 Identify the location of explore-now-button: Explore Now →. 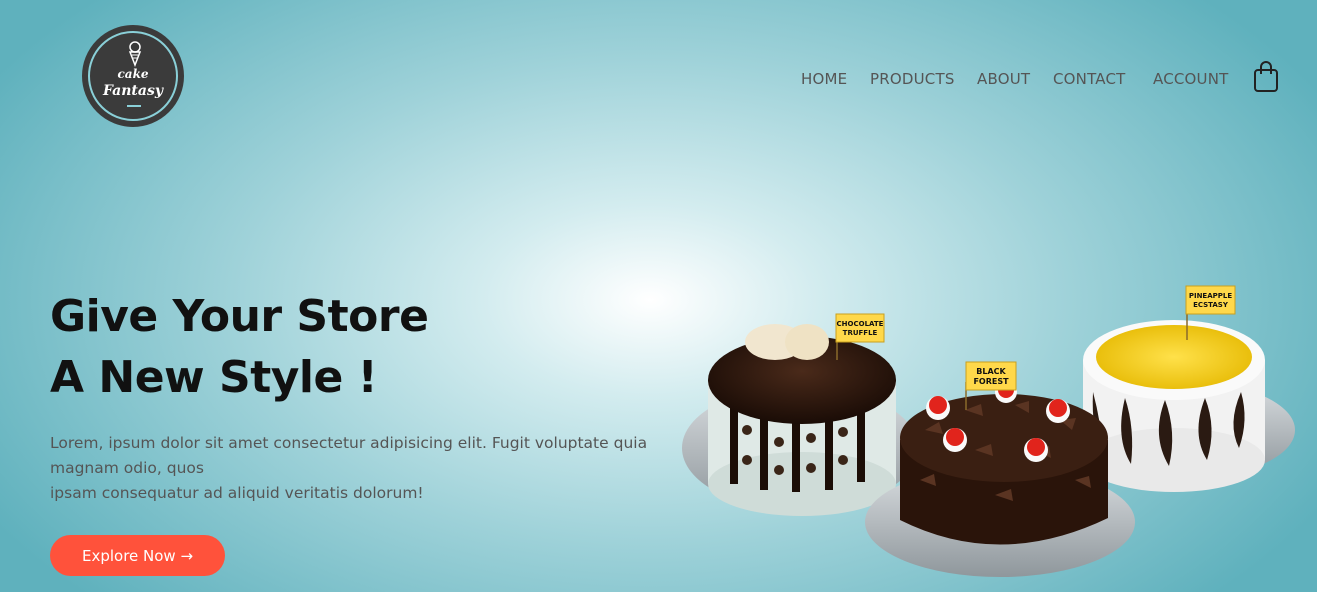
(137, 555).